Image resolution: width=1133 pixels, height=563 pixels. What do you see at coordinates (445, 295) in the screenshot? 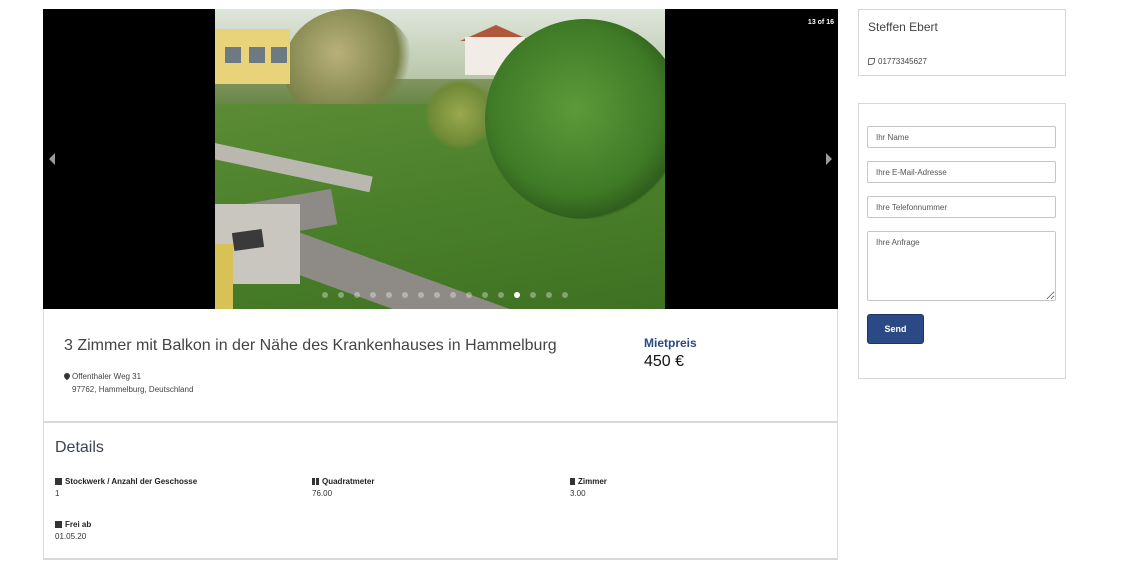
I see `slide-dots` at bounding box center [445, 295].